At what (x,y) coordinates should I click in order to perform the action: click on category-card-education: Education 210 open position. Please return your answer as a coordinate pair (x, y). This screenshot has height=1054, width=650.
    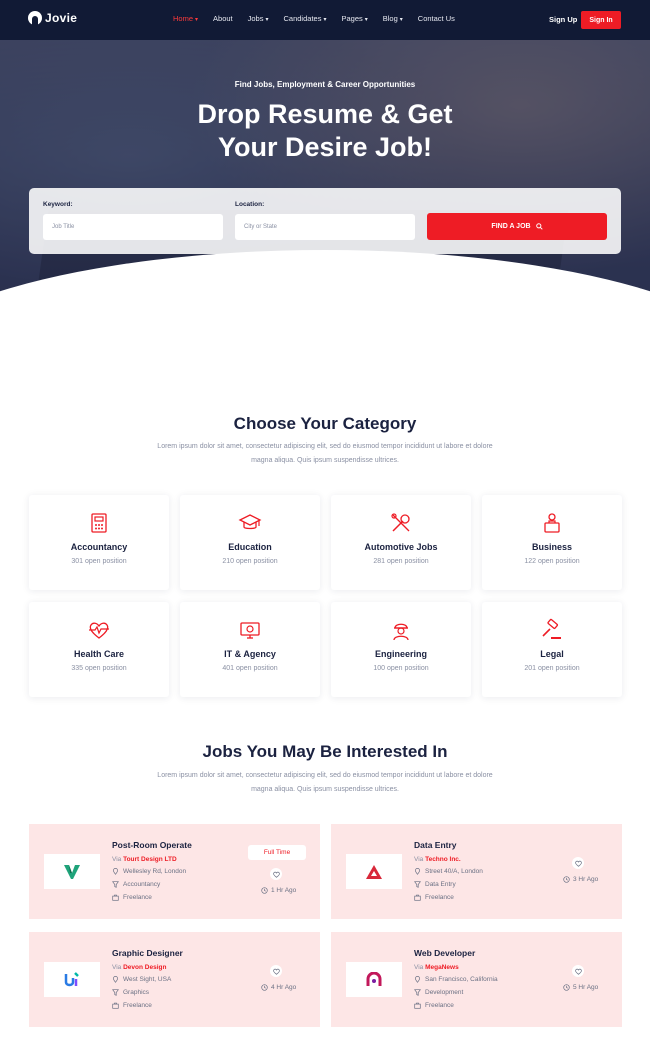
    Looking at the image, I should click on (250, 542).